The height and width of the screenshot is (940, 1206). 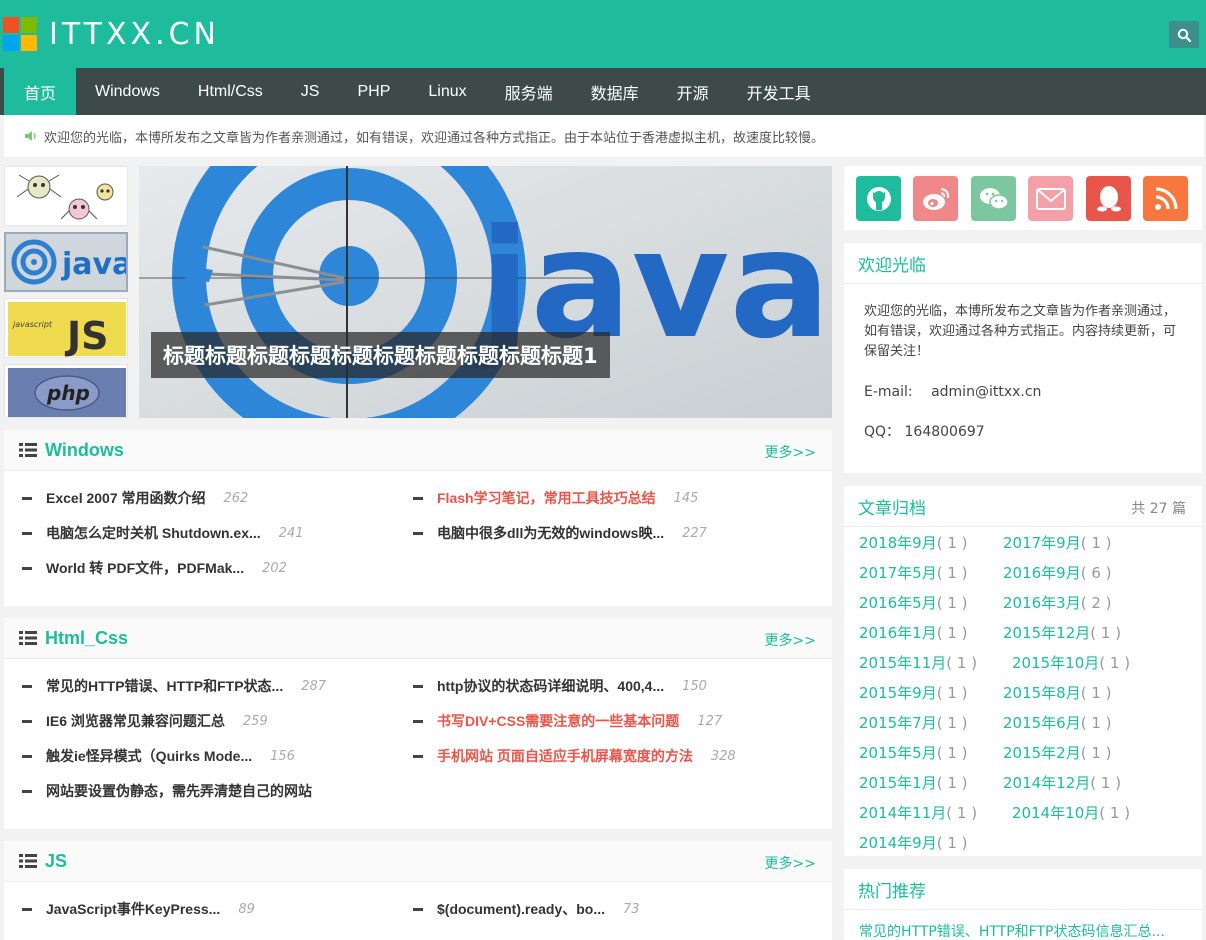 I want to click on section-title: Html_Css, so click(x=86, y=638).